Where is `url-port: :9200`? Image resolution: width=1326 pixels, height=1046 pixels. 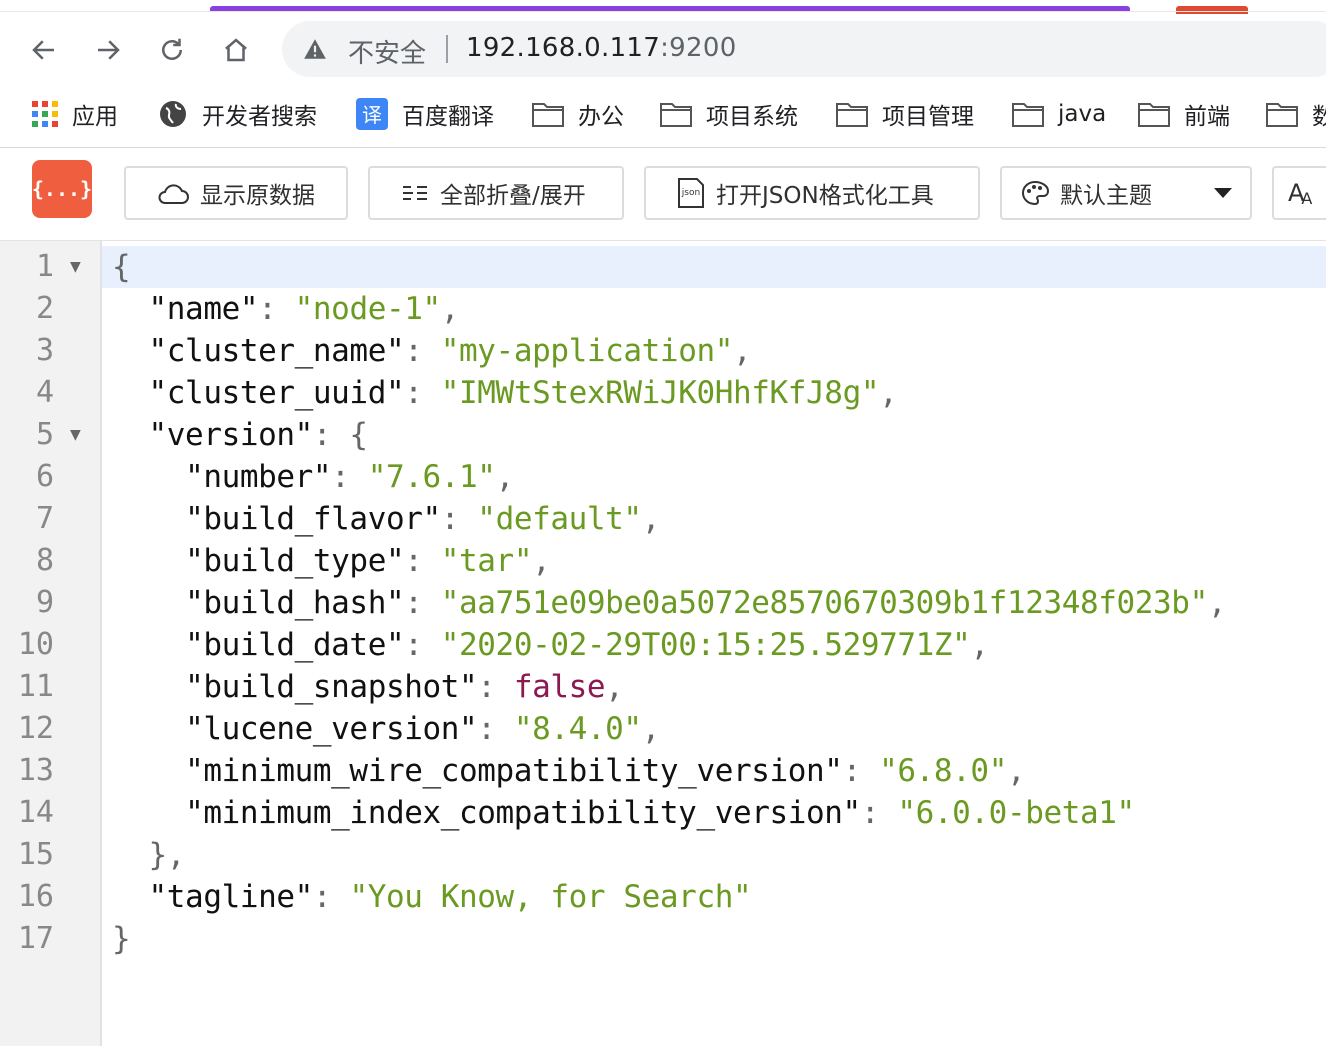
url-port: :9200 is located at coordinates (698, 48).